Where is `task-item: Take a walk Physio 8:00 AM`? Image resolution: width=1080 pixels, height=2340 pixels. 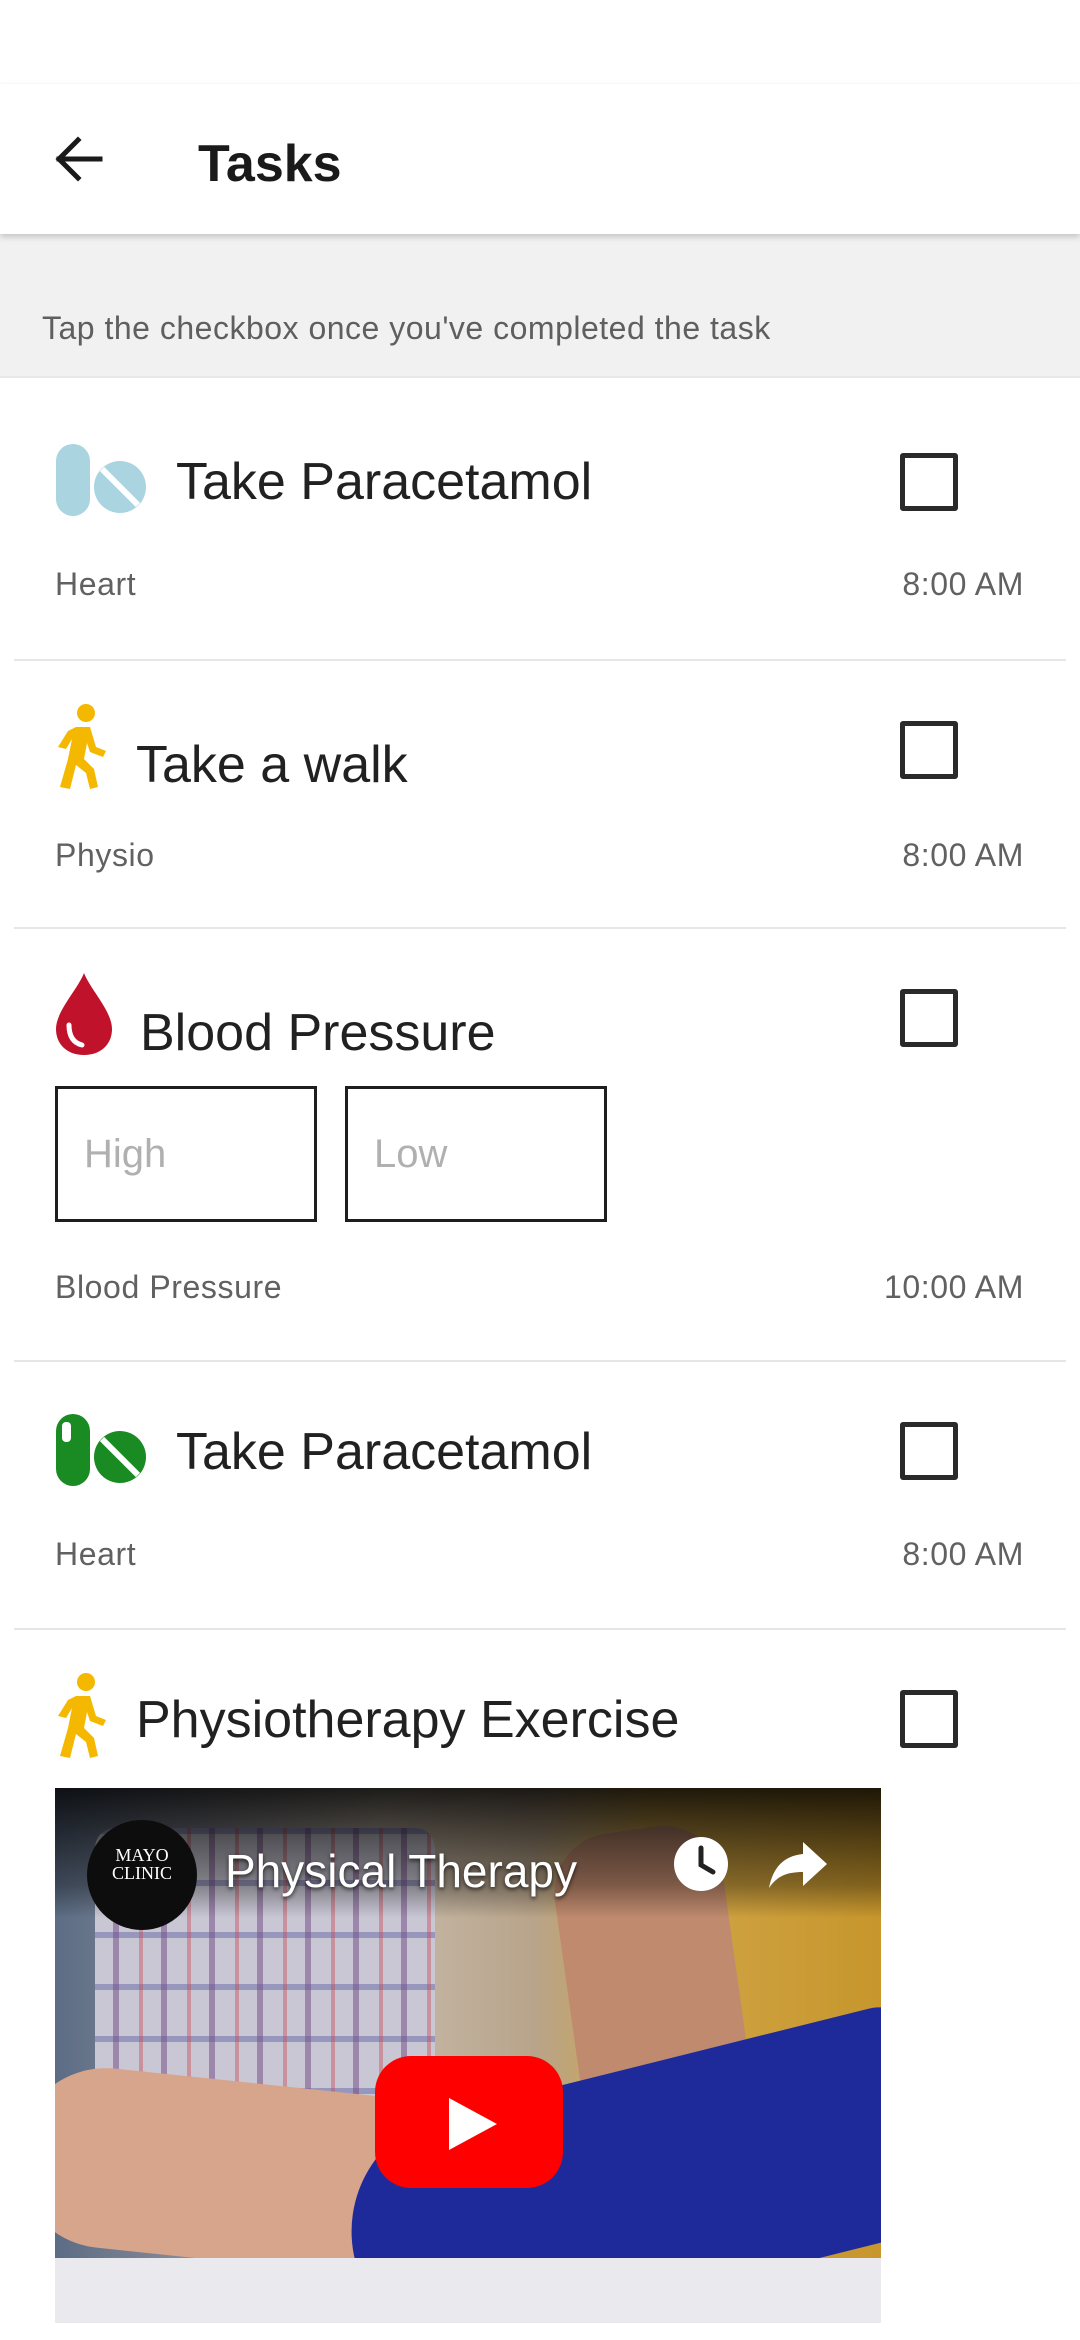
task-item: Take a walk Physio 8:00 AM is located at coordinates (540, 795).